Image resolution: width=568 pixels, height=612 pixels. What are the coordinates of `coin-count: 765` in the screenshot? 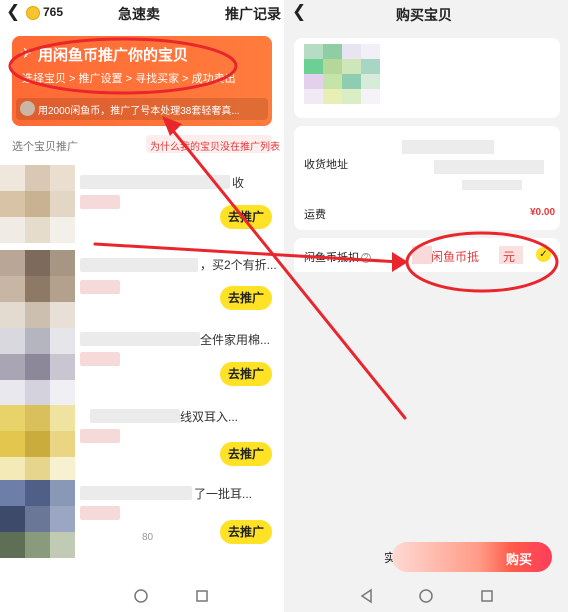 It's located at (53, 12).